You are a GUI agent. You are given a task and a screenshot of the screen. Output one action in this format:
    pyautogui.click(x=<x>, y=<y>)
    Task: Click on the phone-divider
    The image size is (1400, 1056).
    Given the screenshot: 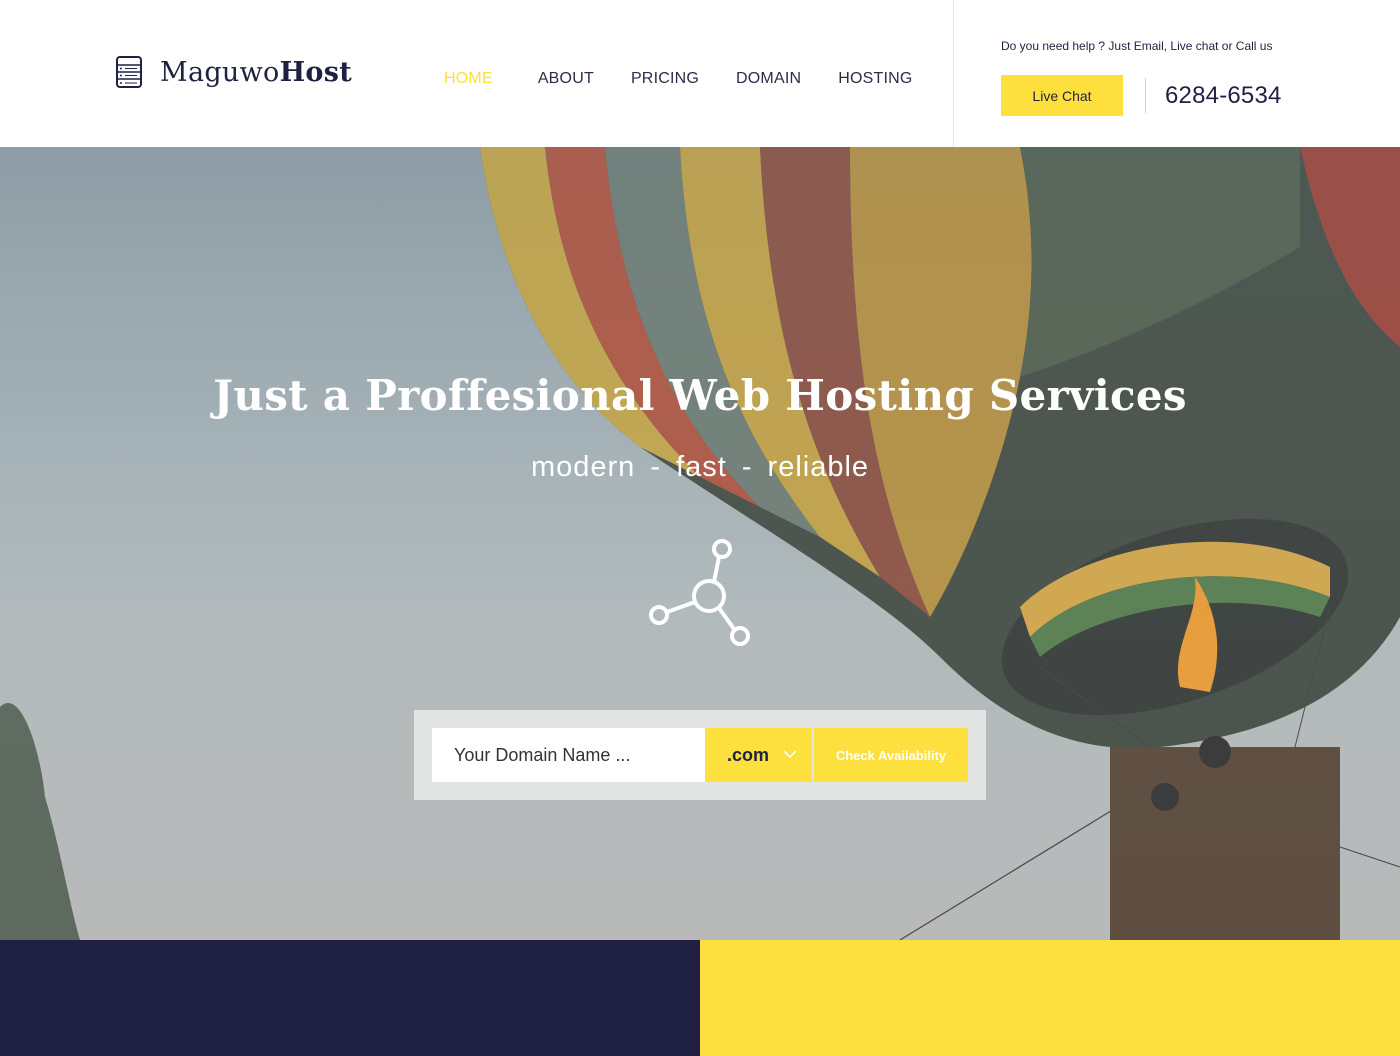 What is the action you would take?
    pyautogui.click(x=1145, y=95)
    